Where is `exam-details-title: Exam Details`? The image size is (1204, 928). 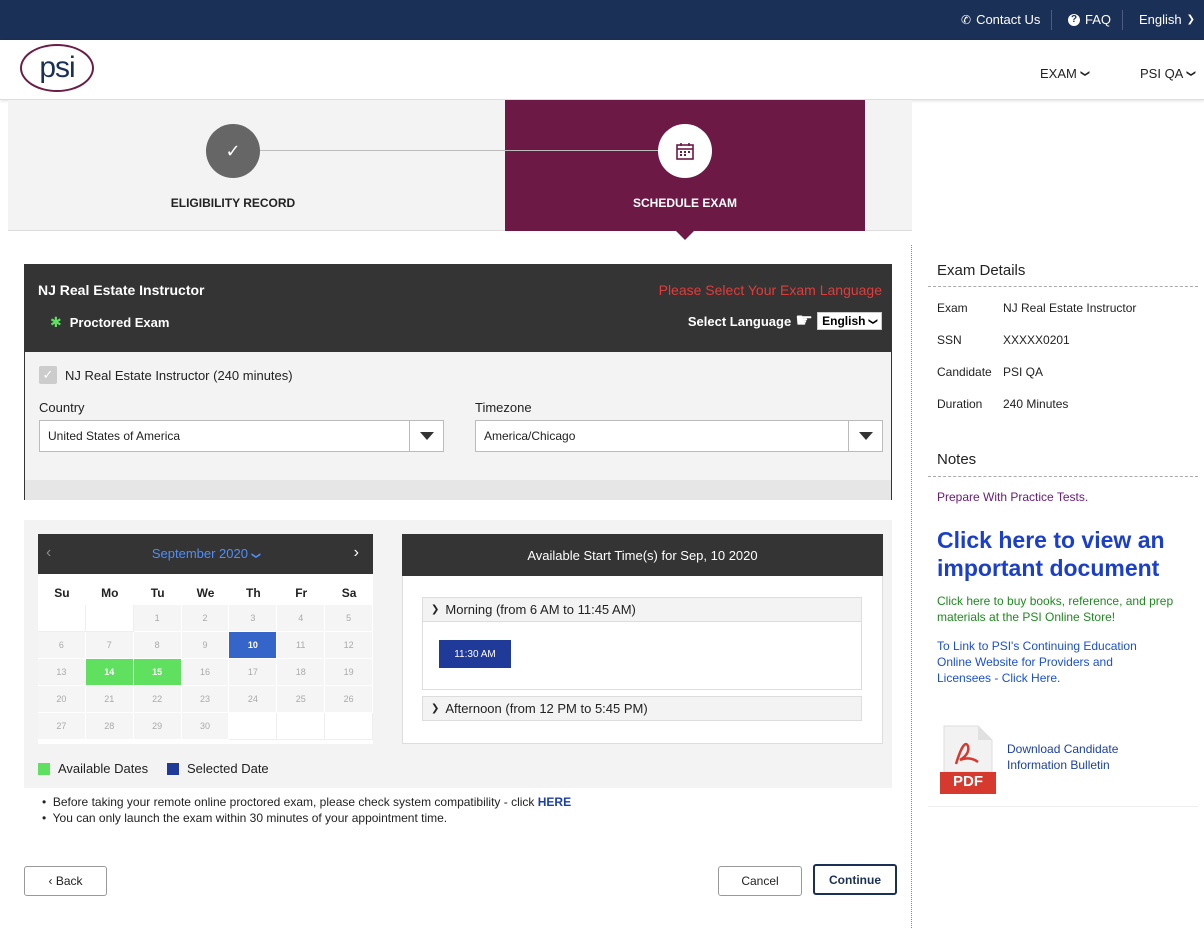 exam-details-title: Exam Details is located at coordinates (981, 270).